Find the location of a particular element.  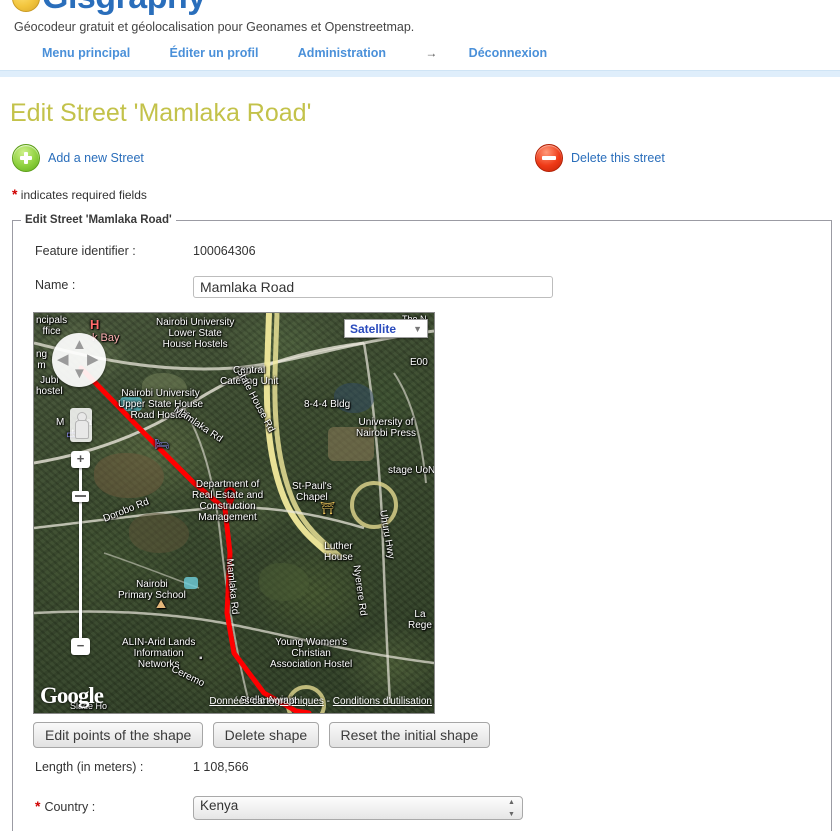

stepper-icon: ▲ ▼ is located at coordinates (511, 808).